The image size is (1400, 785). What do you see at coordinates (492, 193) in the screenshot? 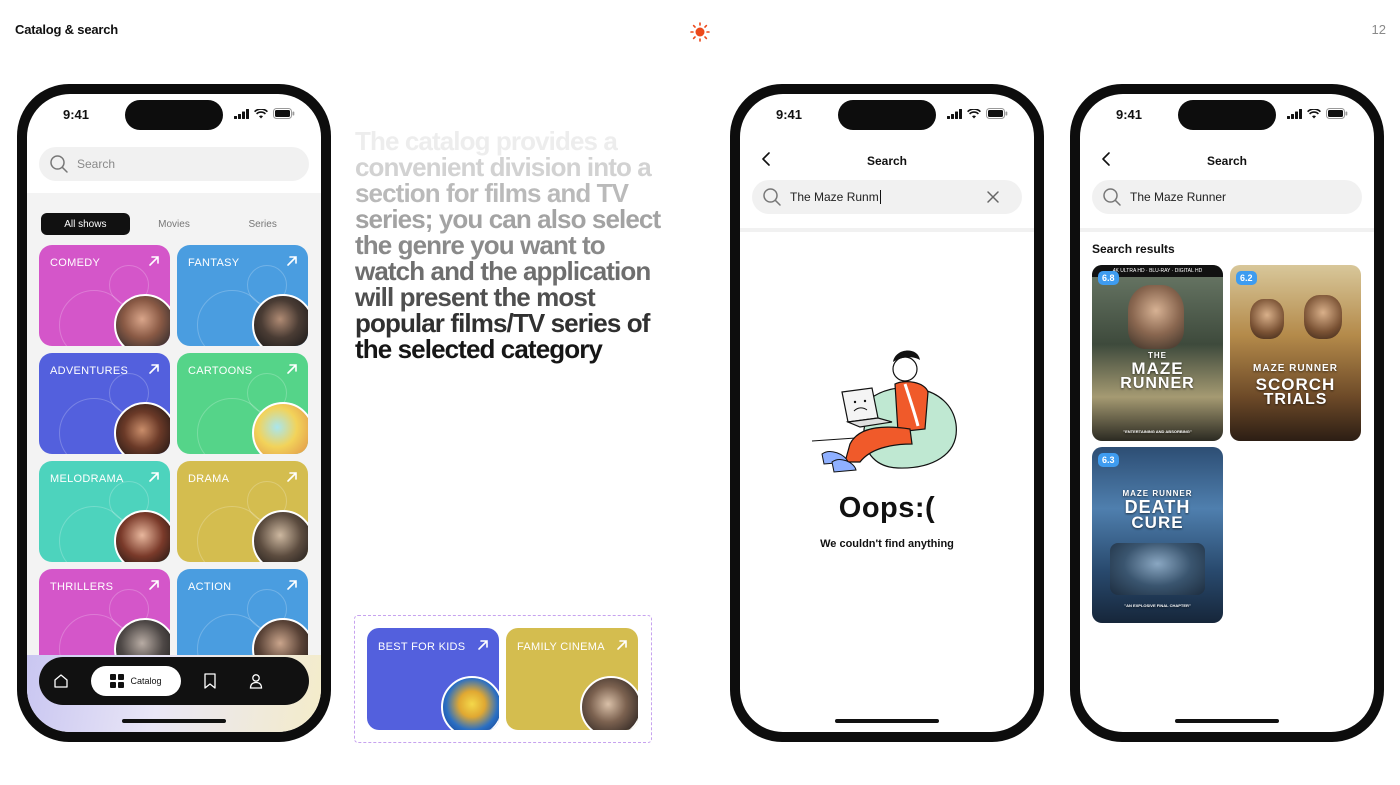
I see `description-line: section for films and TV` at bounding box center [492, 193].